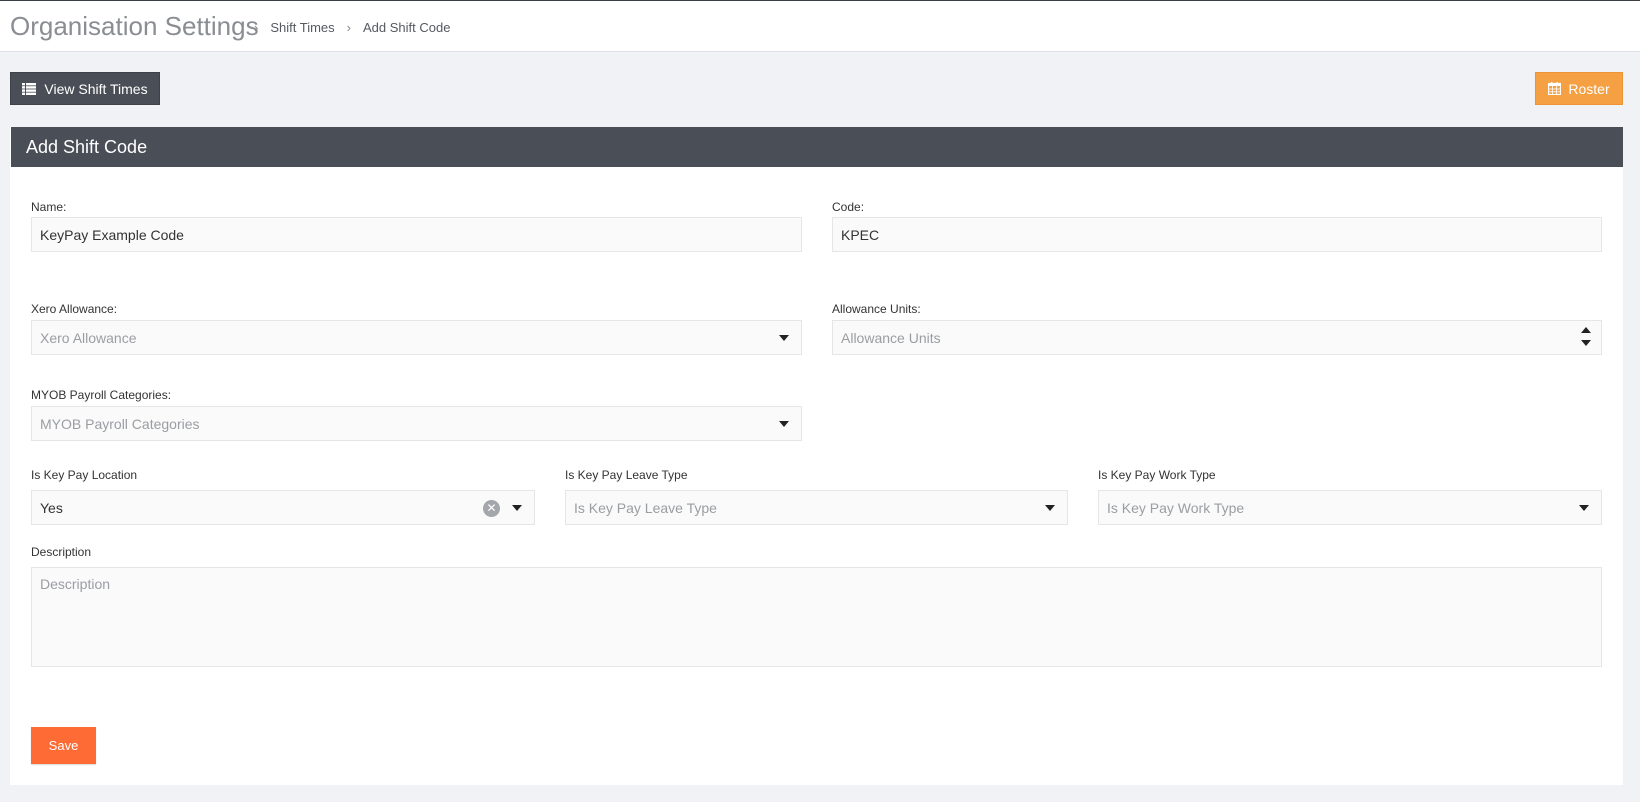 The width and height of the screenshot is (1640, 802). What do you see at coordinates (112, 234) in the screenshot?
I see `name-value: KeyPay Example Code` at bounding box center [112, 234].